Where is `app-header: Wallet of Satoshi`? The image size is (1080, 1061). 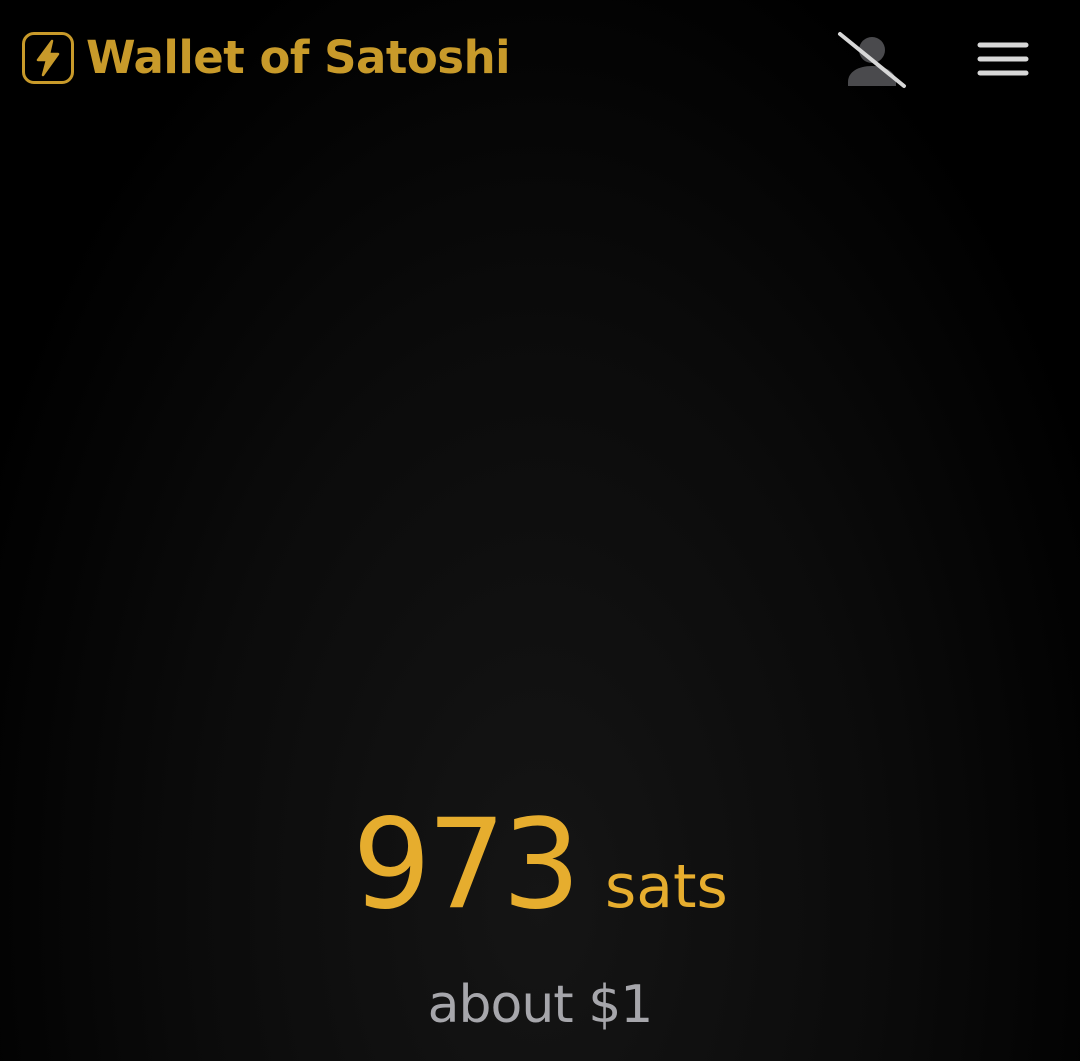 app-header: Wallet of Satoshi is located at coordinates (540, 60).